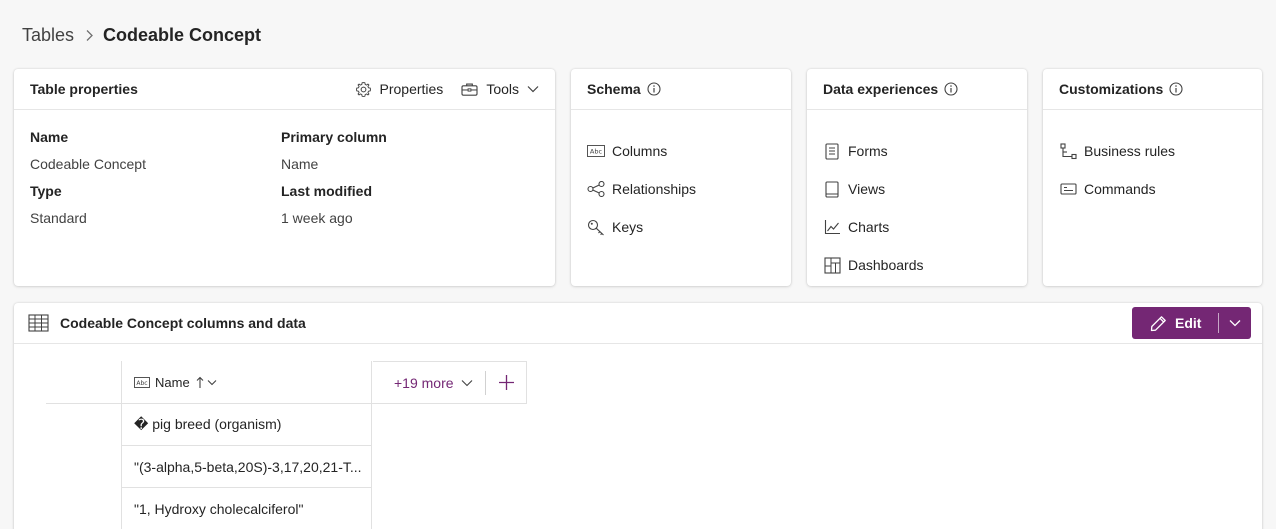 The width and height of the screenshot is (1276, 529). I want to click on properties-button-label: Properties, so click(411, 89).